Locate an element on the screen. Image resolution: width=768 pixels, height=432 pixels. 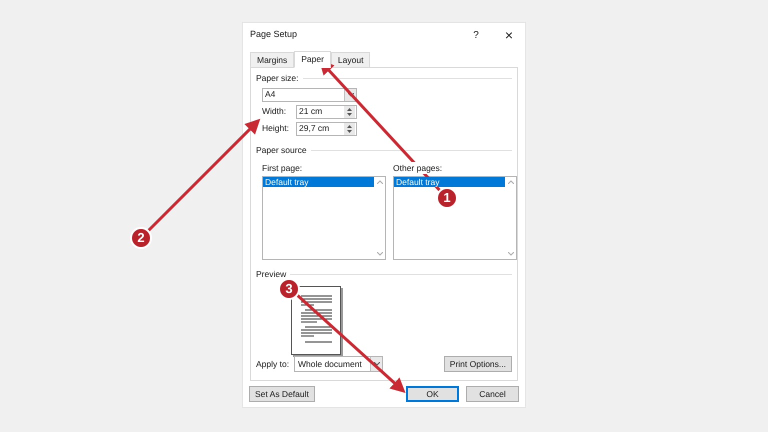
section-label: Paper size: is located at coordinates (277, 78).